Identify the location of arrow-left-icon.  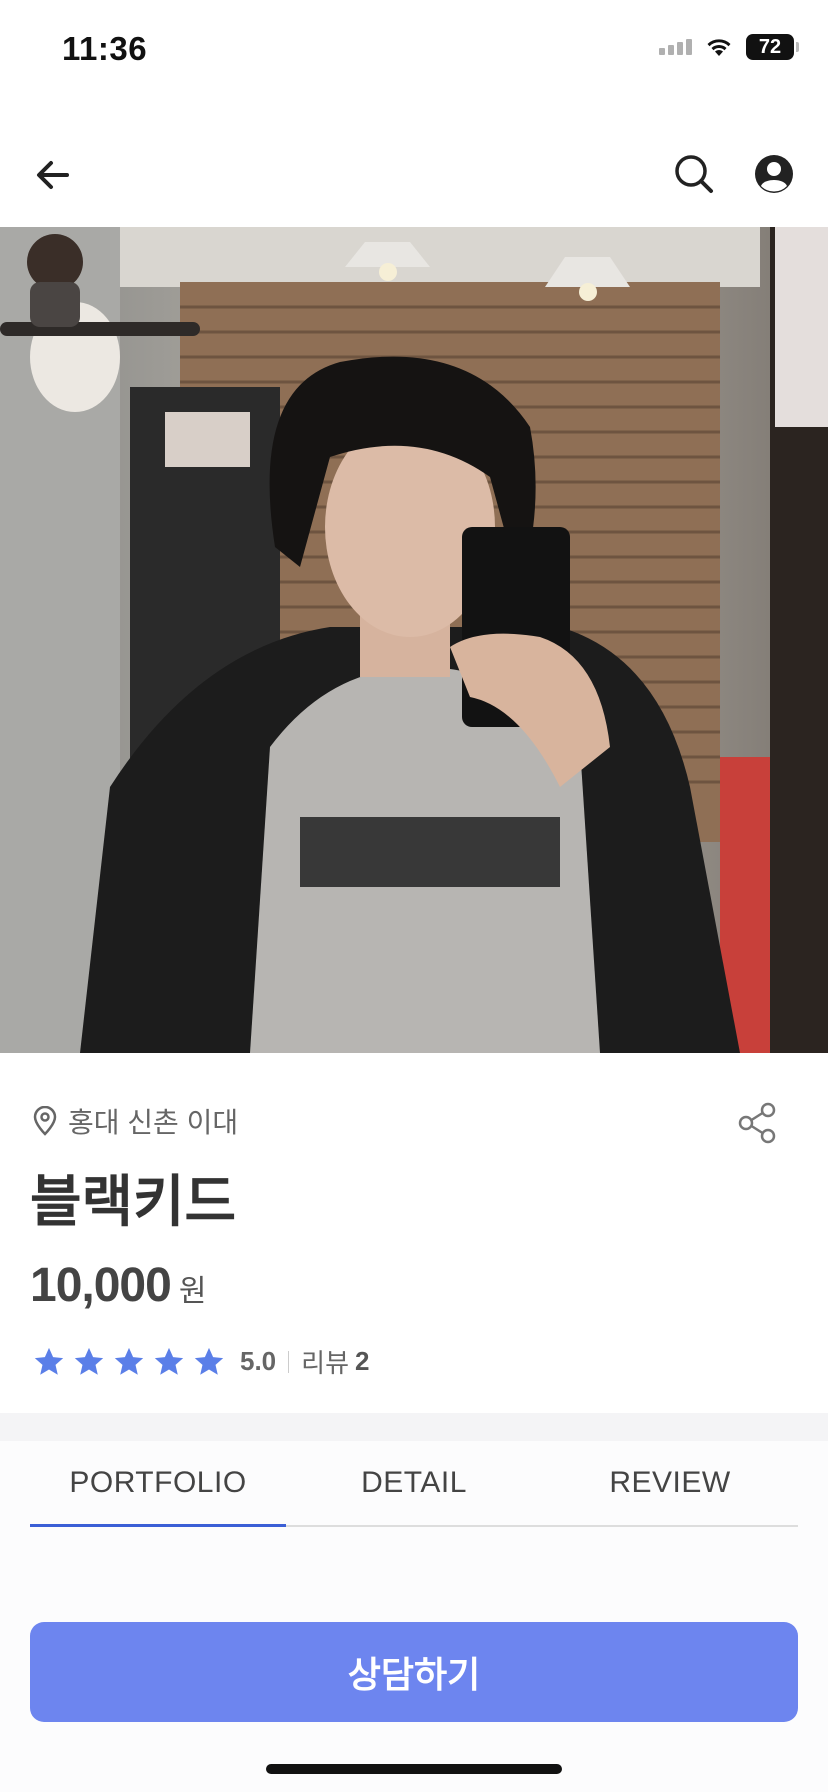
(53, 175).